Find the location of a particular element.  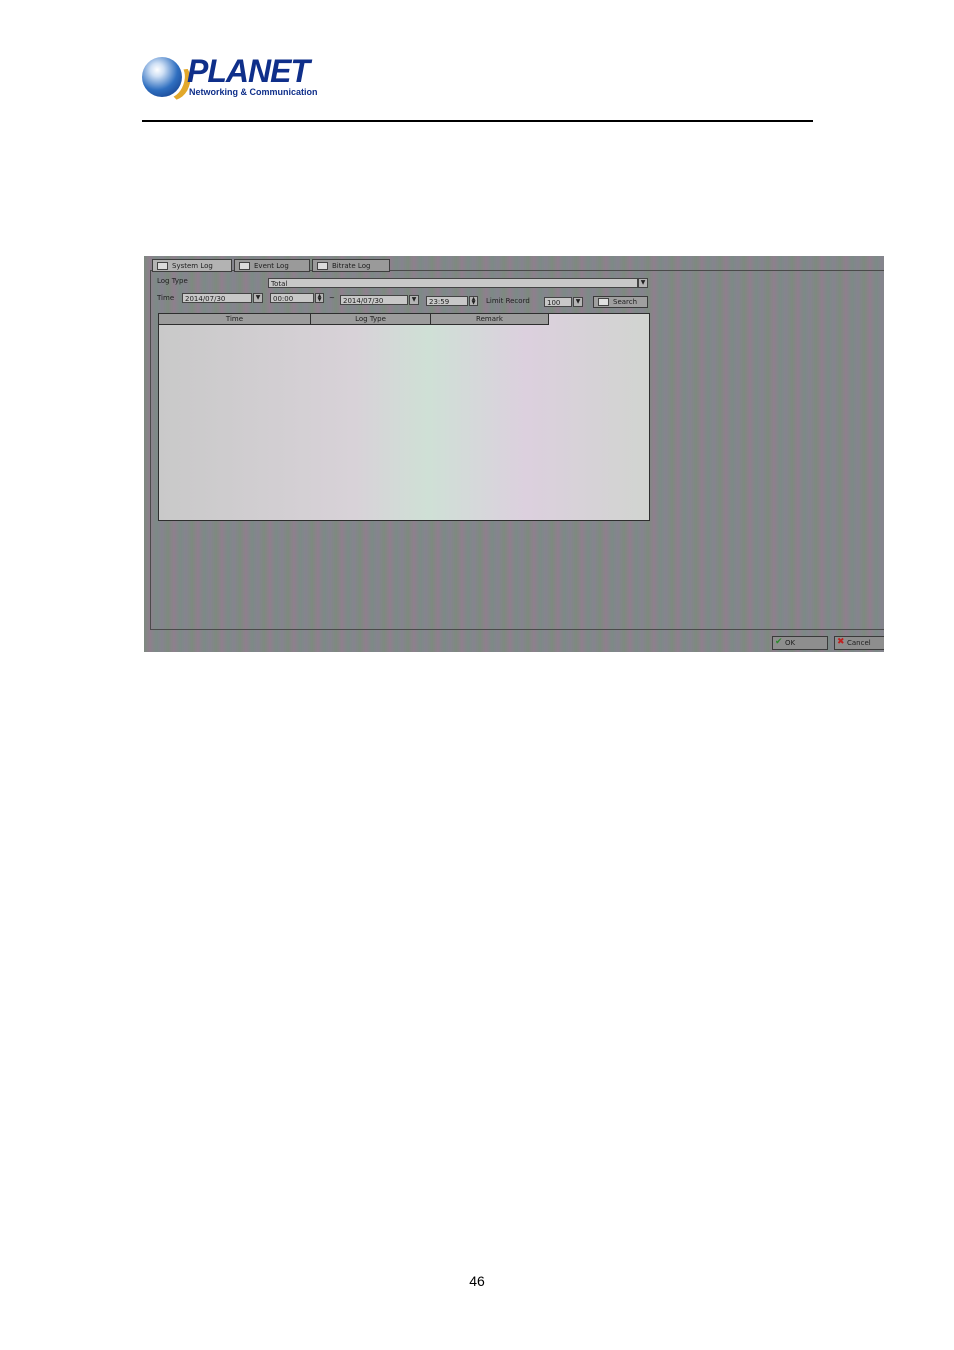

close-icon: ✖ is located at coordinates (841, 642).